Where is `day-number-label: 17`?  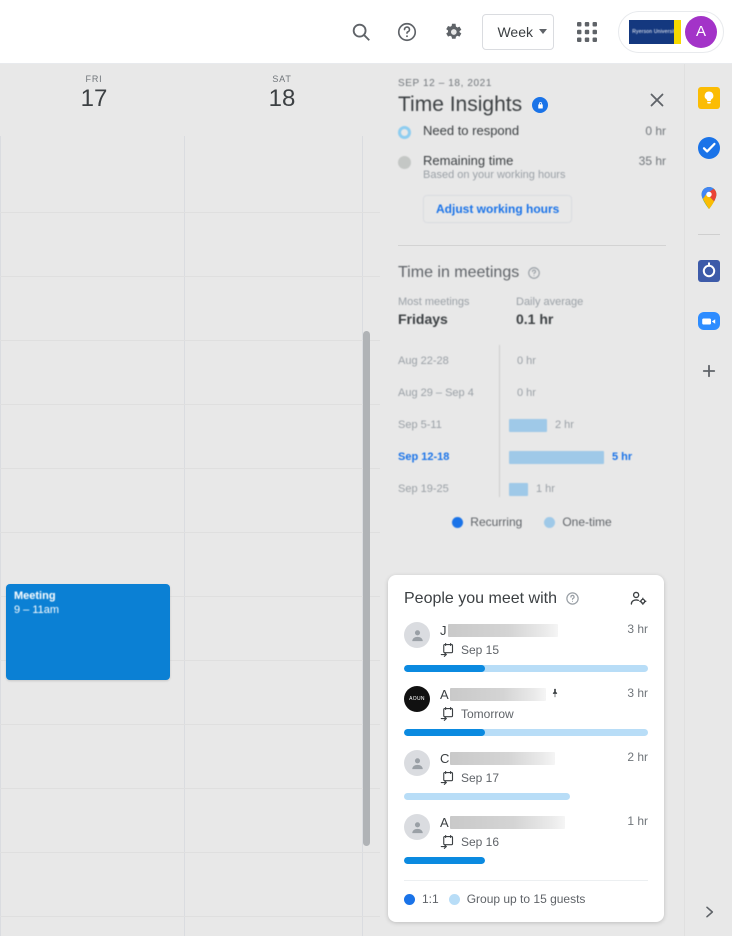
day-number-label: 17 is located at coordinates (94, 98).